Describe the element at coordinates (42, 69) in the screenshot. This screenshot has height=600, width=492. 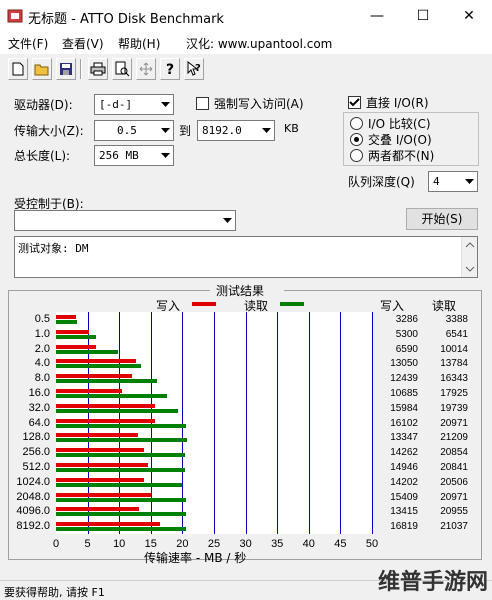
I see `open-folder-icon` at that location.